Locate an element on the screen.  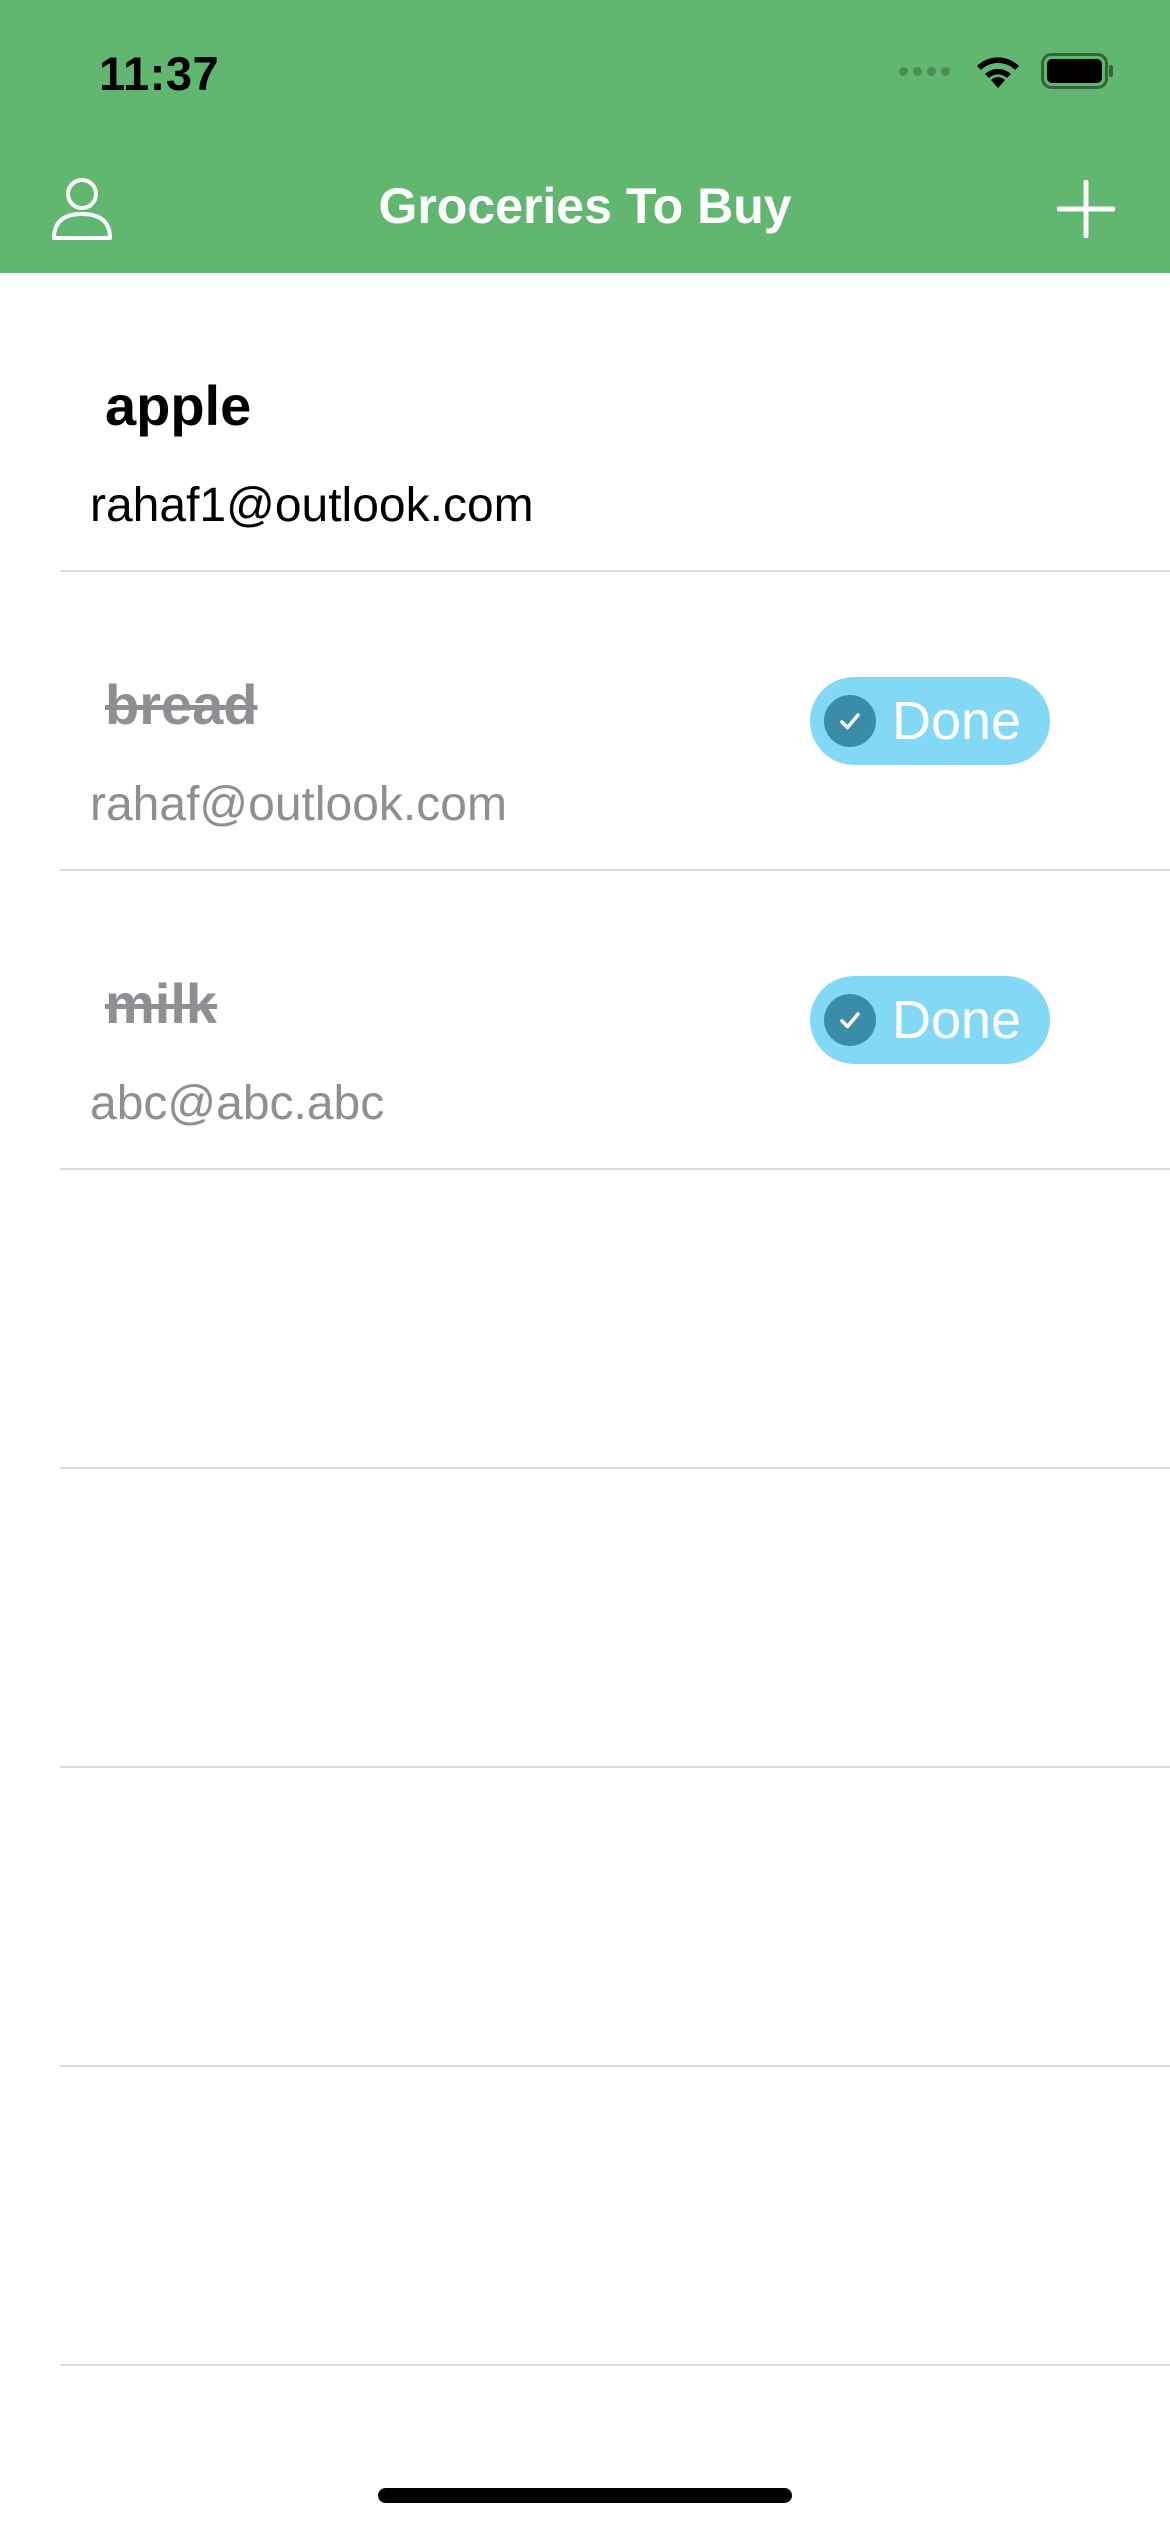
item-name: milk is located at coordinates (161, 1003).